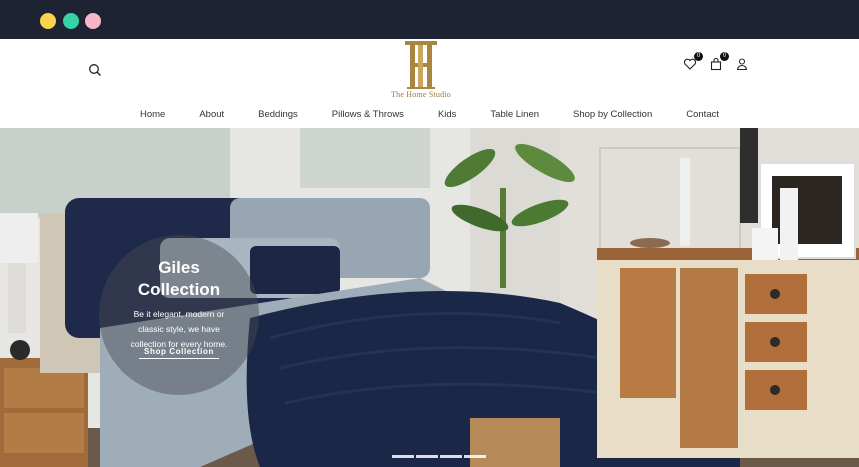  I want to click on window-minimize-dot, so click(71, 21).